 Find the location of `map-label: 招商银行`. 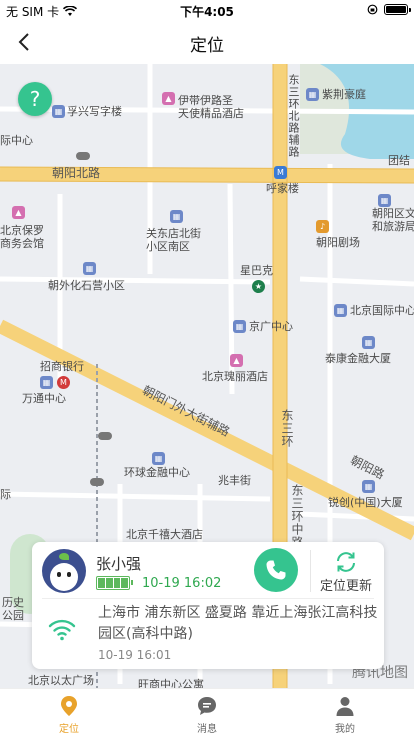

map-label: 招商银行 is located at coordinates (62, 366).